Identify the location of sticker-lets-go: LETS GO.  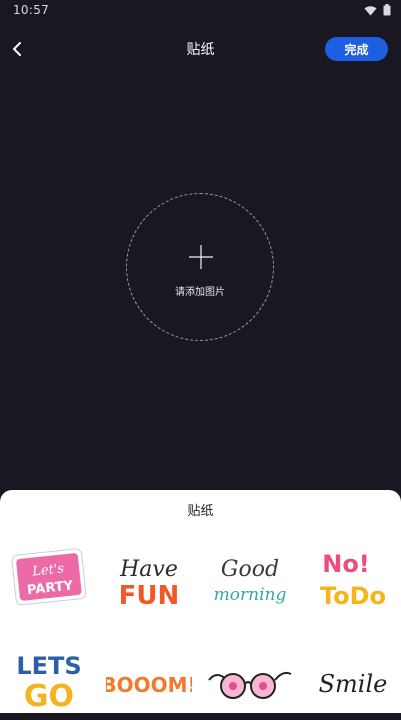
(48, 680).